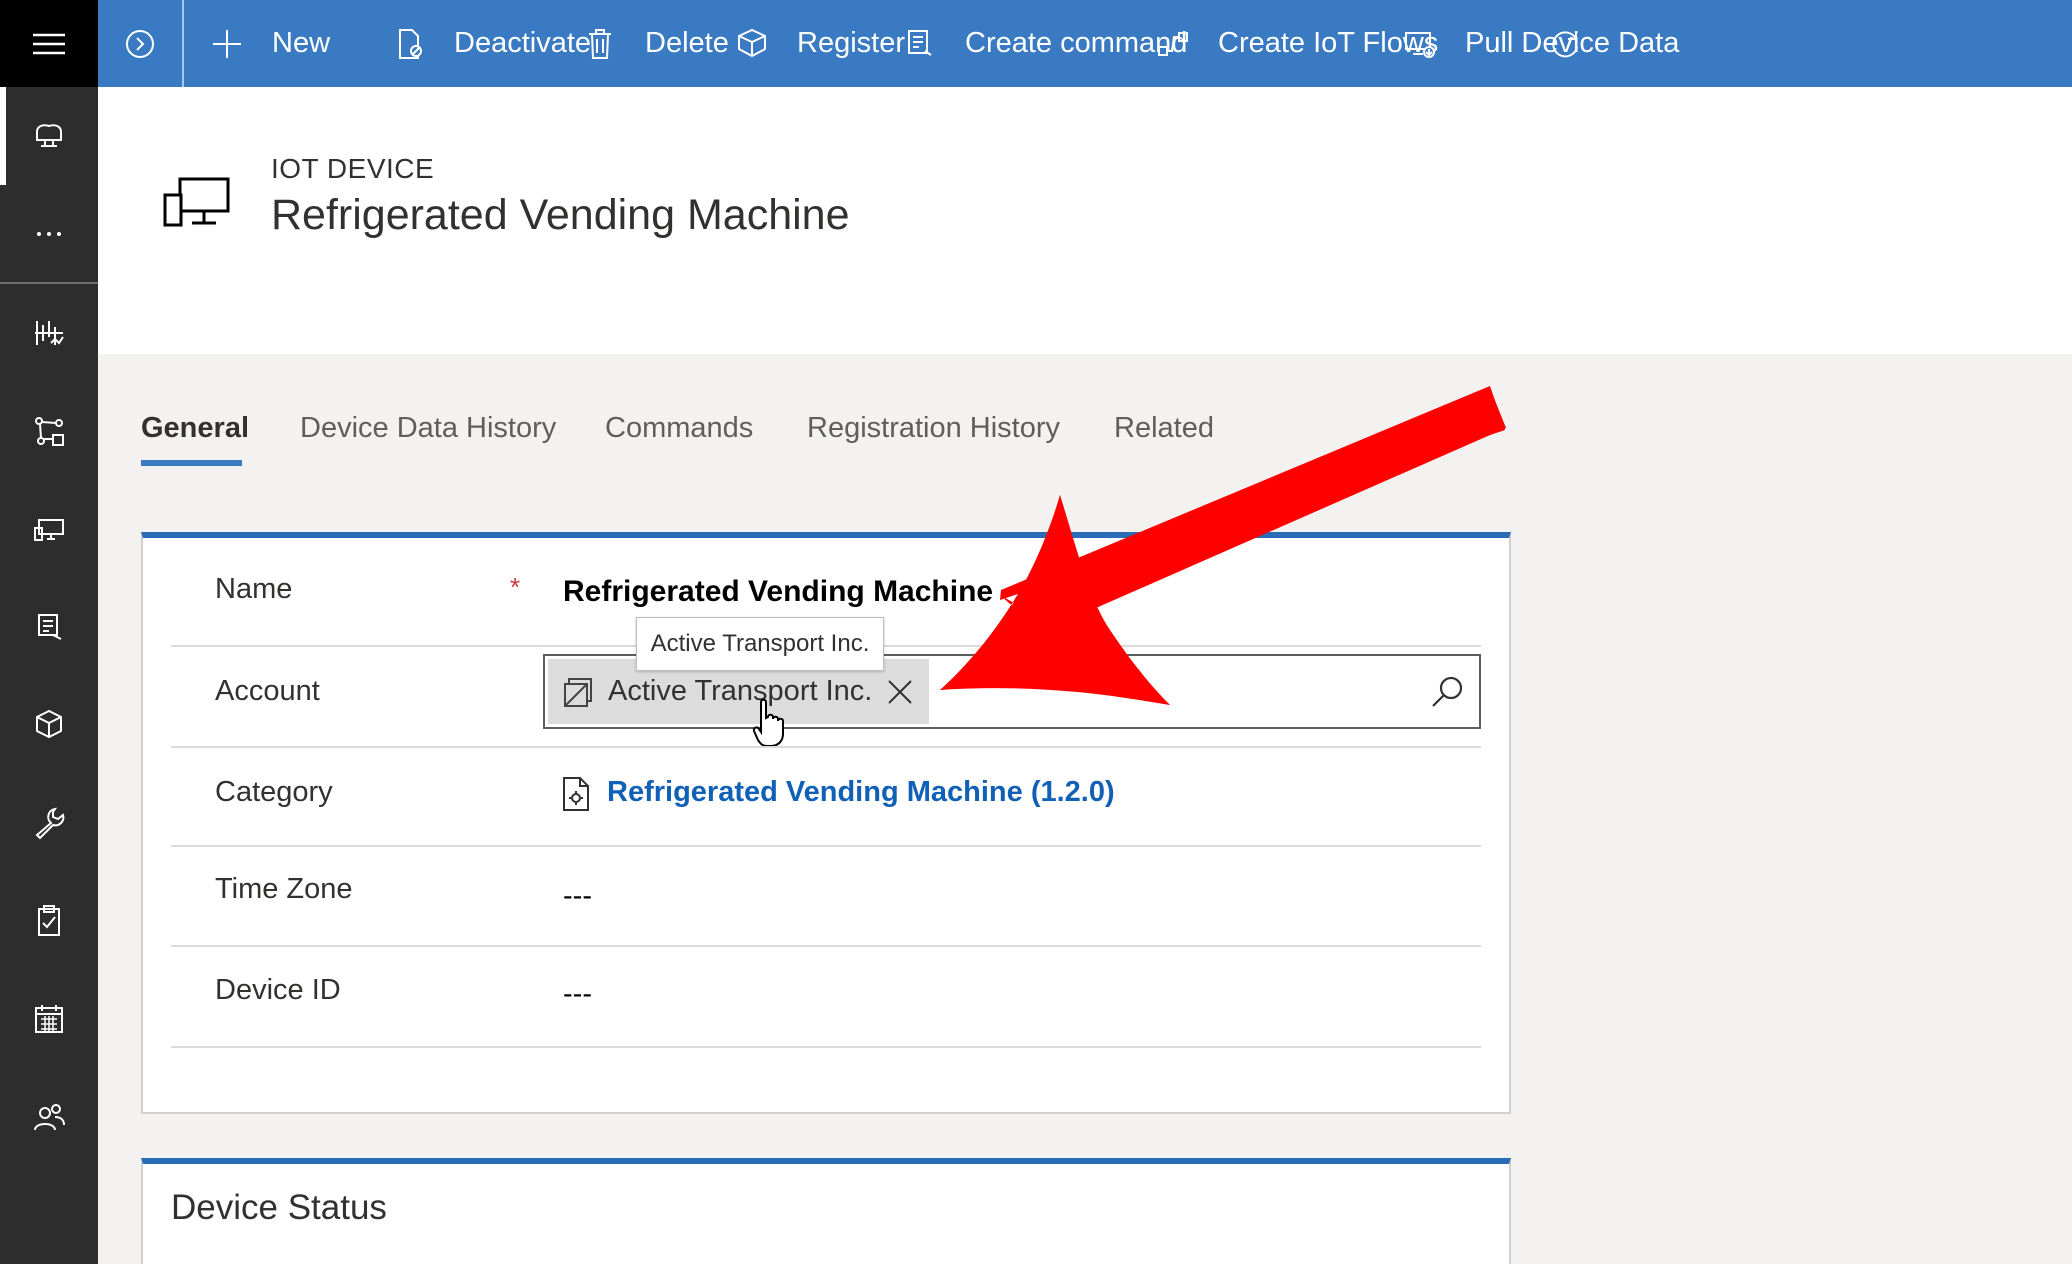  I want to click on flow-icon, so click(1173, 43).